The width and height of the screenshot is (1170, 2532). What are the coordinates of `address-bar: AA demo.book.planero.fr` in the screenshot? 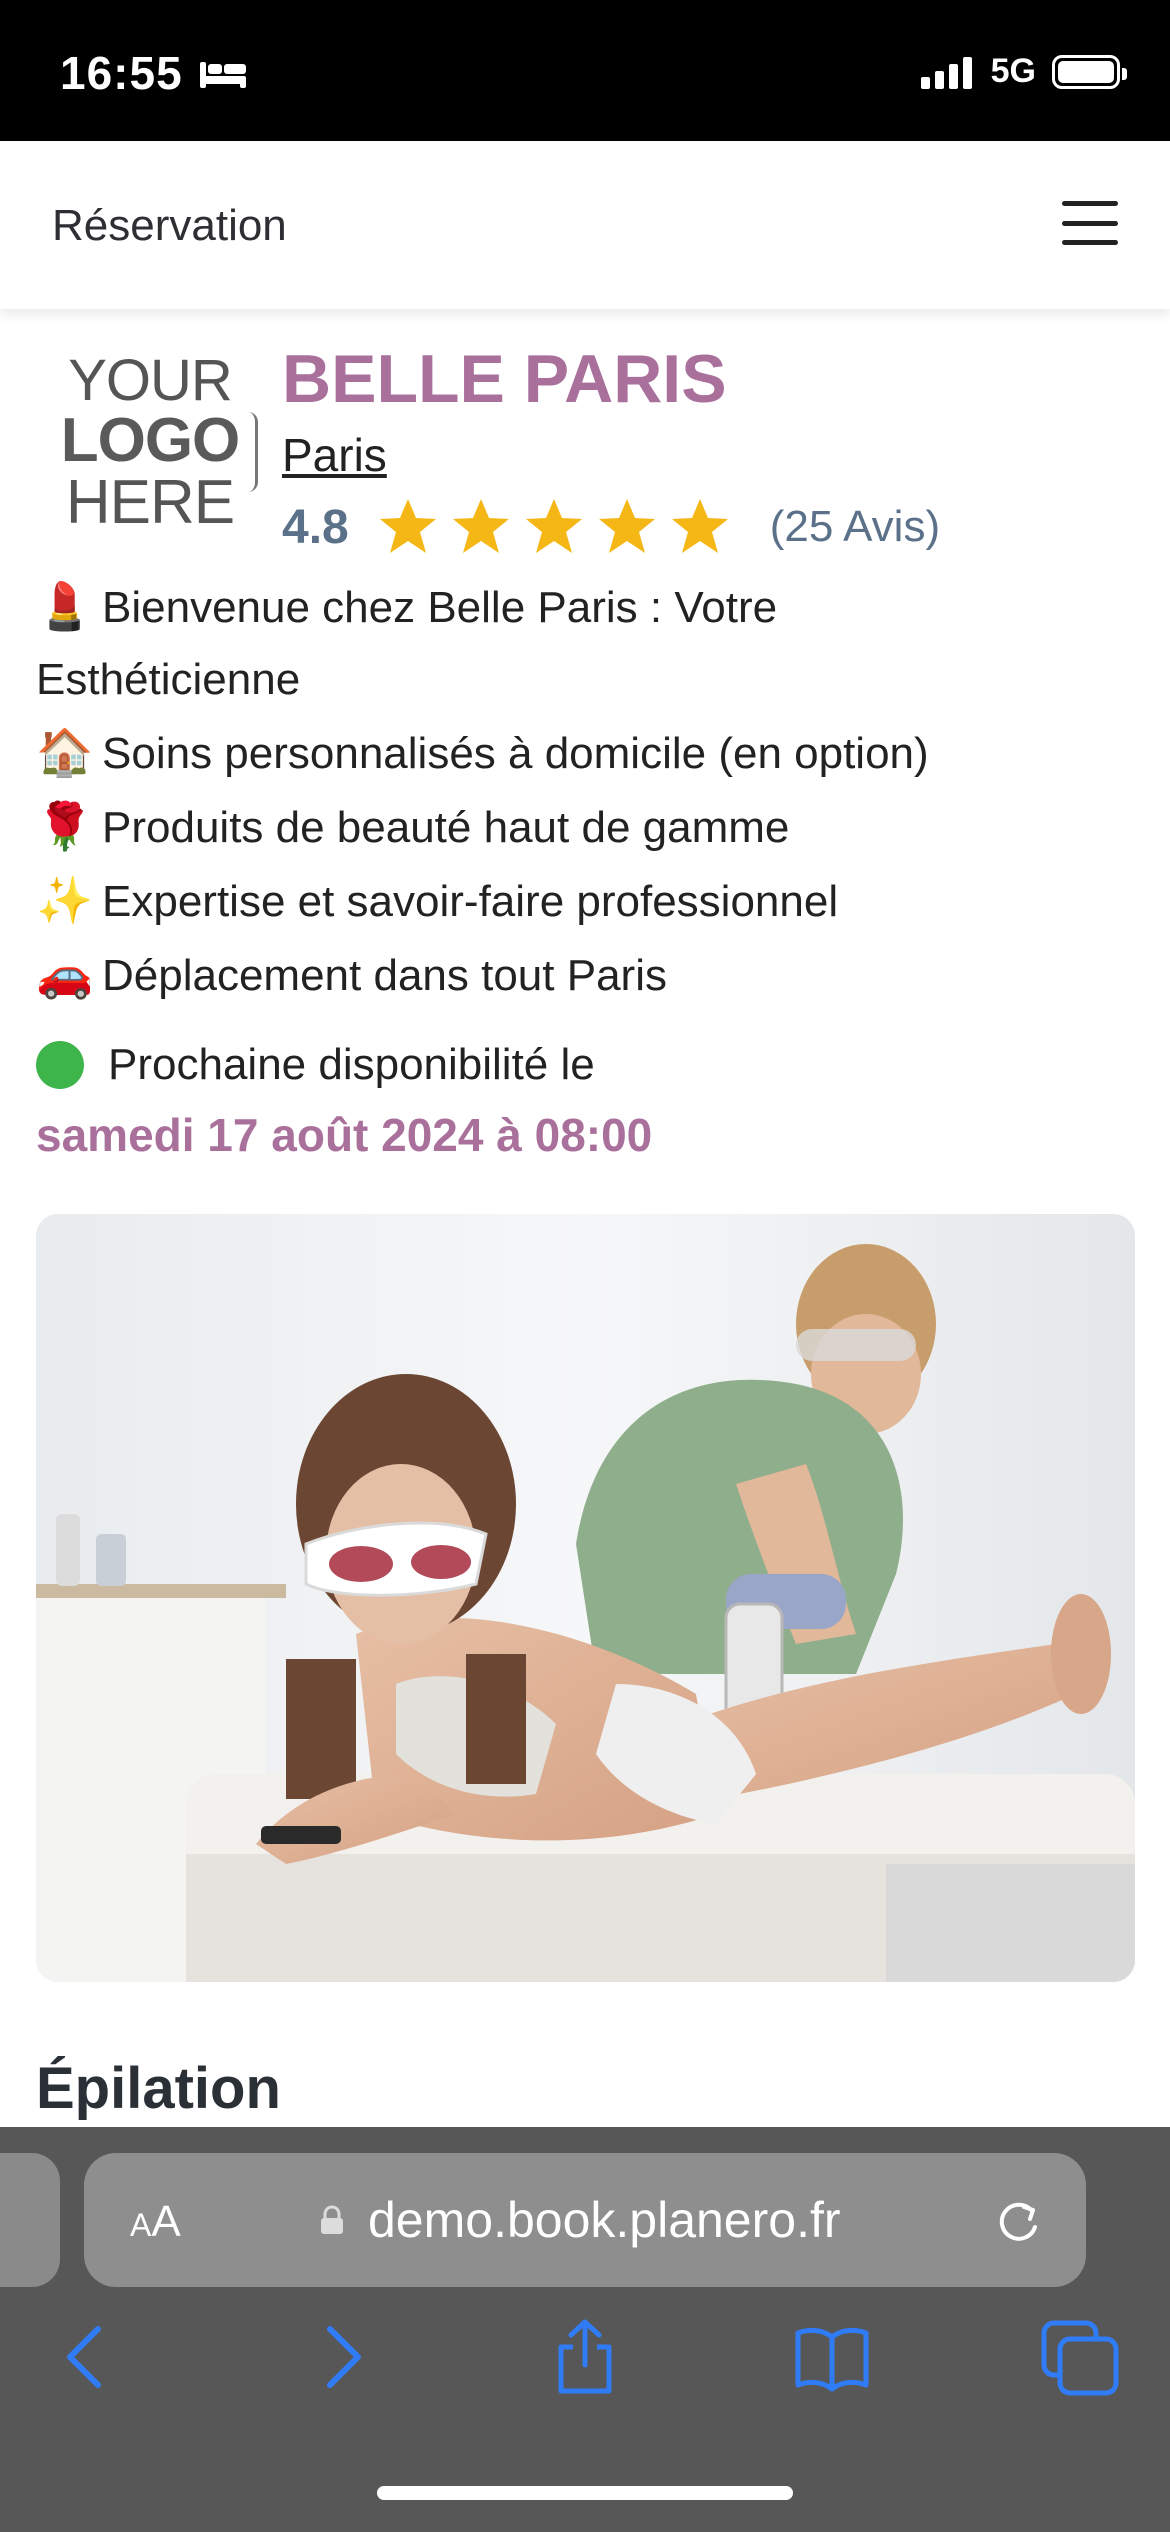 It's located at (585, 2220).